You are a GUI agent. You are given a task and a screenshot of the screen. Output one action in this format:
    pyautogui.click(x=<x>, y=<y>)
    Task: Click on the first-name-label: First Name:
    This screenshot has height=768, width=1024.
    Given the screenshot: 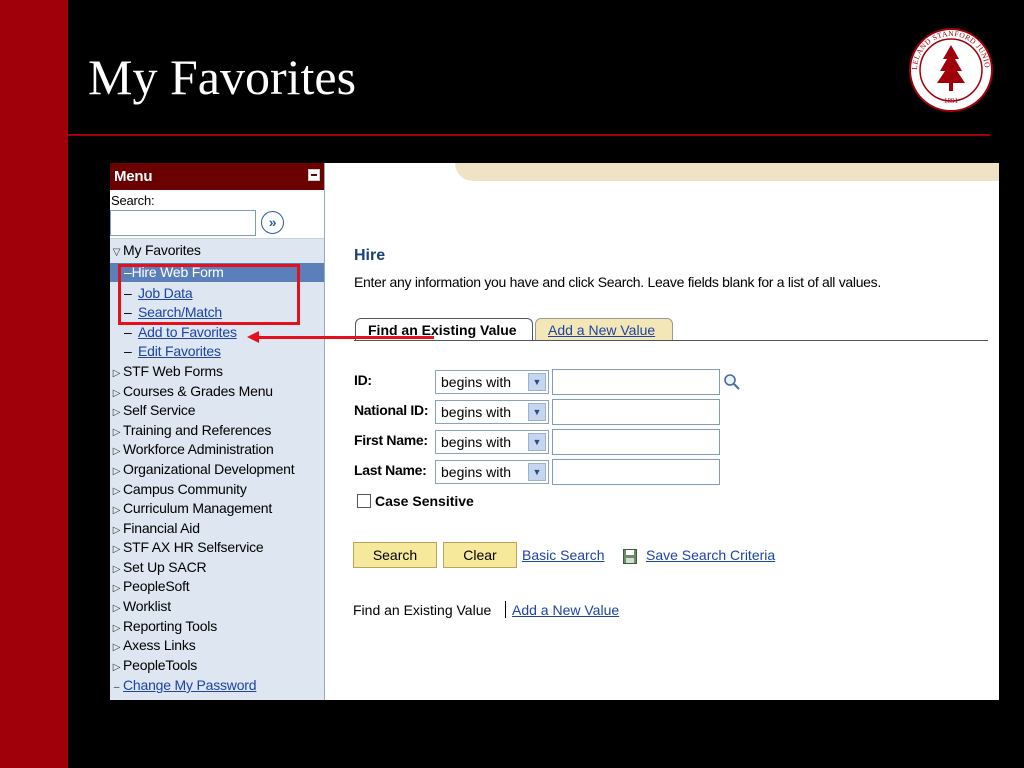 What is the action you would take?
    pyautogui.click(x=391, y=440)
    